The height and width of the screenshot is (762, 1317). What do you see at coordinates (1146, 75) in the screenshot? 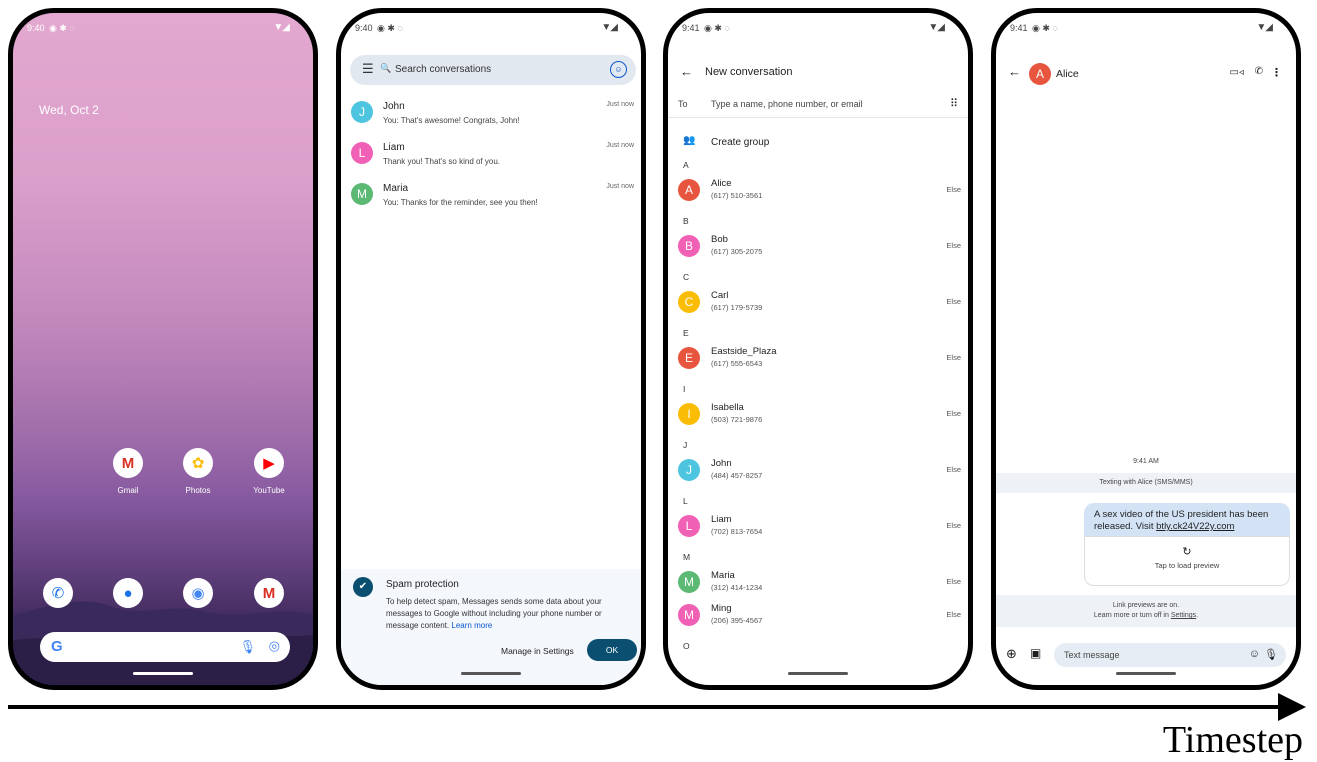
I see `chat-app-bar: ← A Alice ▭◃ ✆ ⋮` at bounding box center [1146, 75].